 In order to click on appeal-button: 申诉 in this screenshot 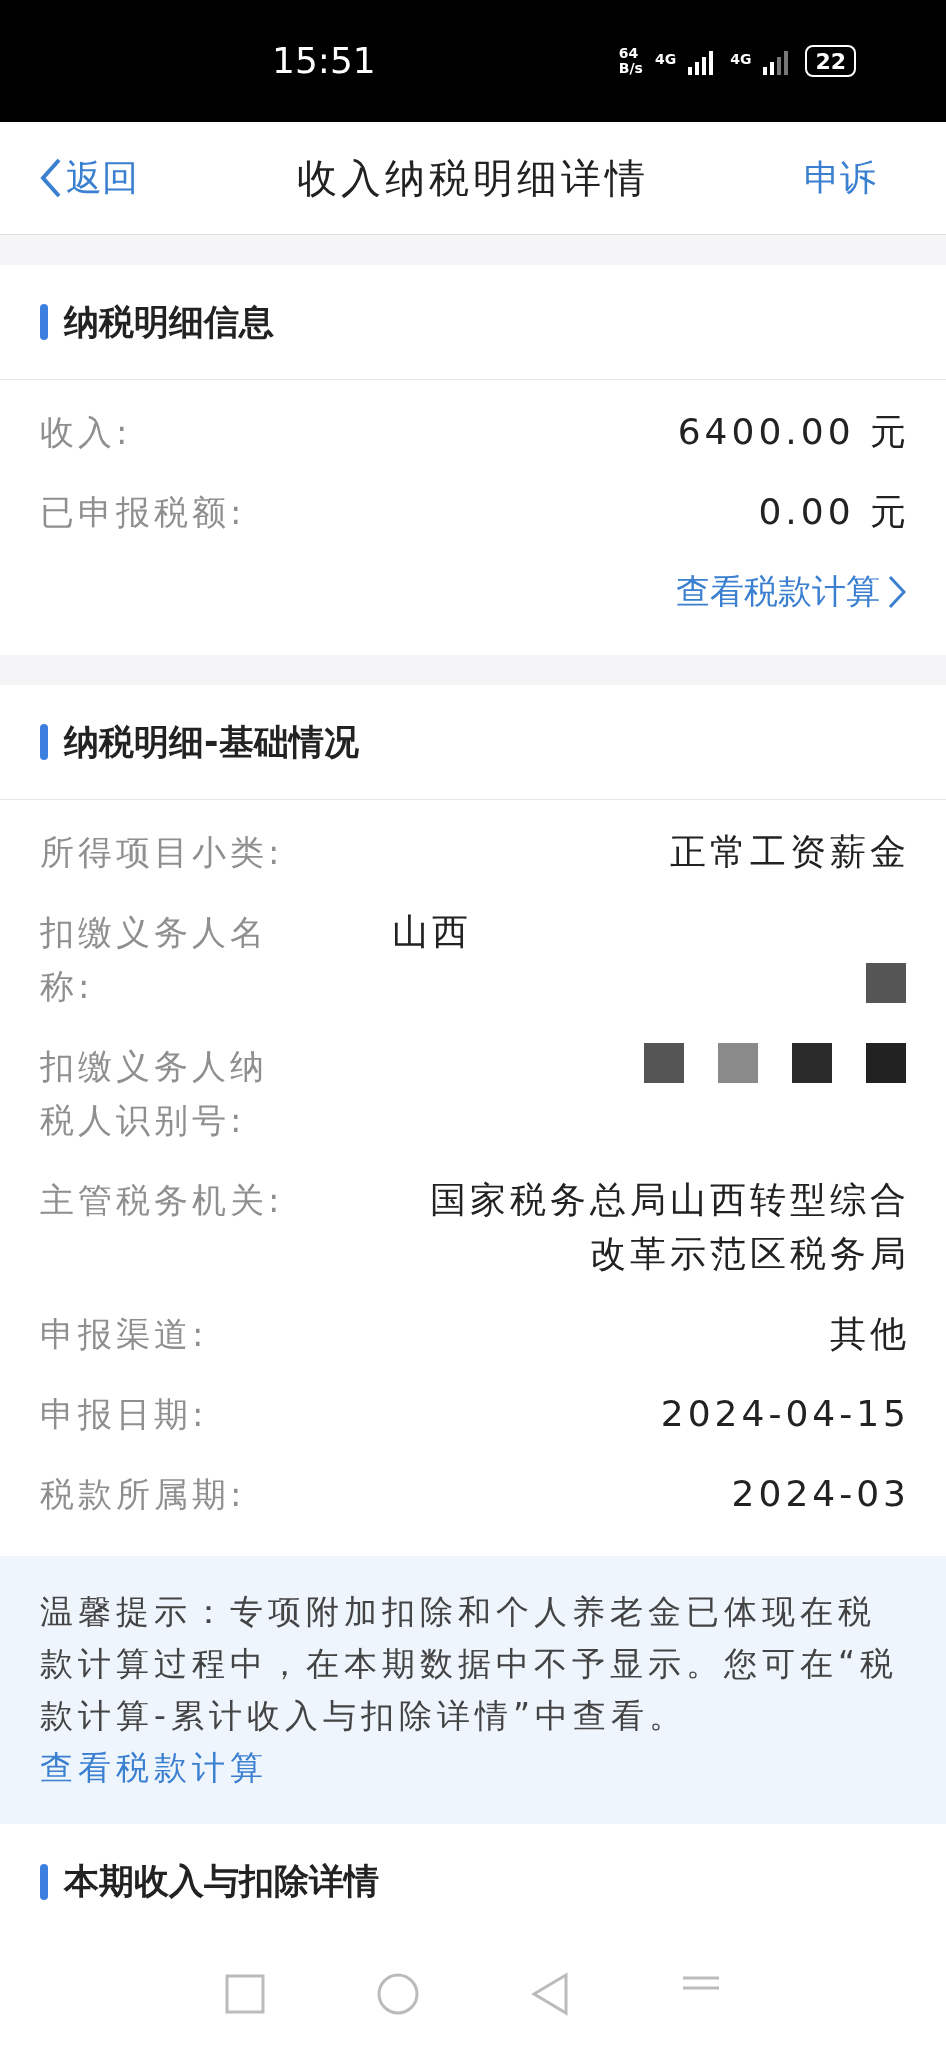, I will do `click(816, 178)`.